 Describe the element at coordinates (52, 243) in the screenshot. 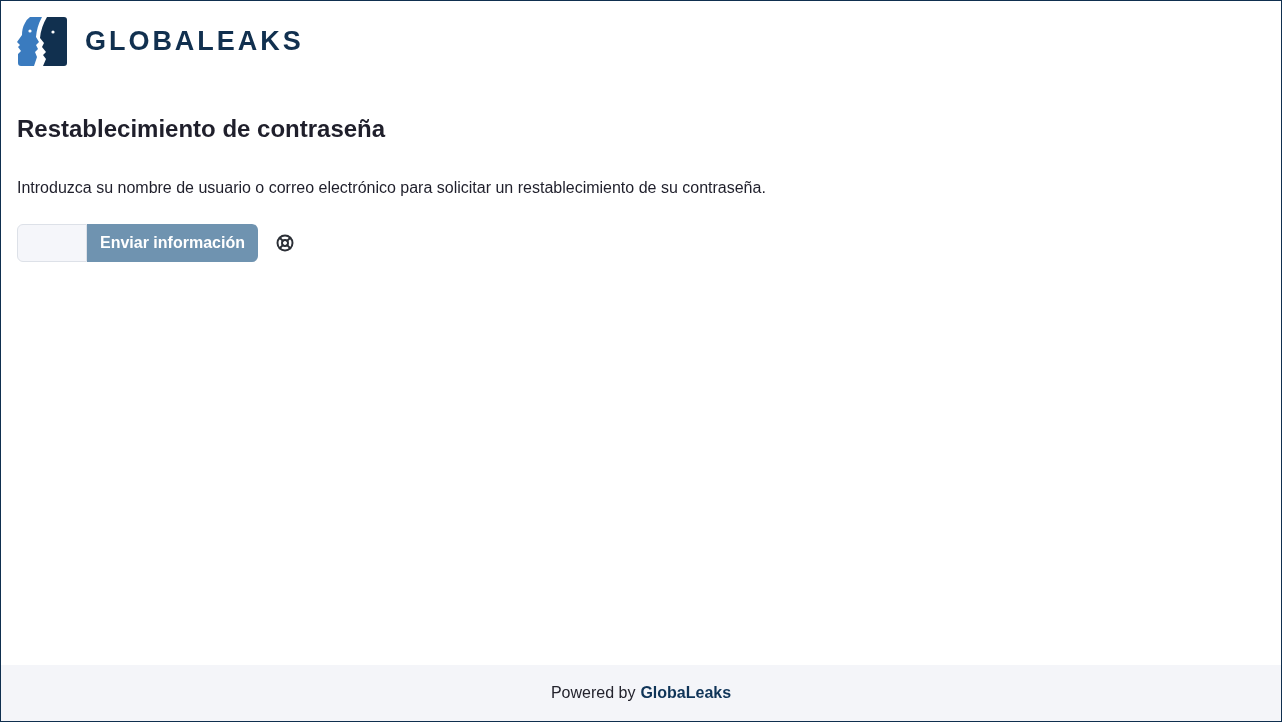

I see `username-field` at that location.